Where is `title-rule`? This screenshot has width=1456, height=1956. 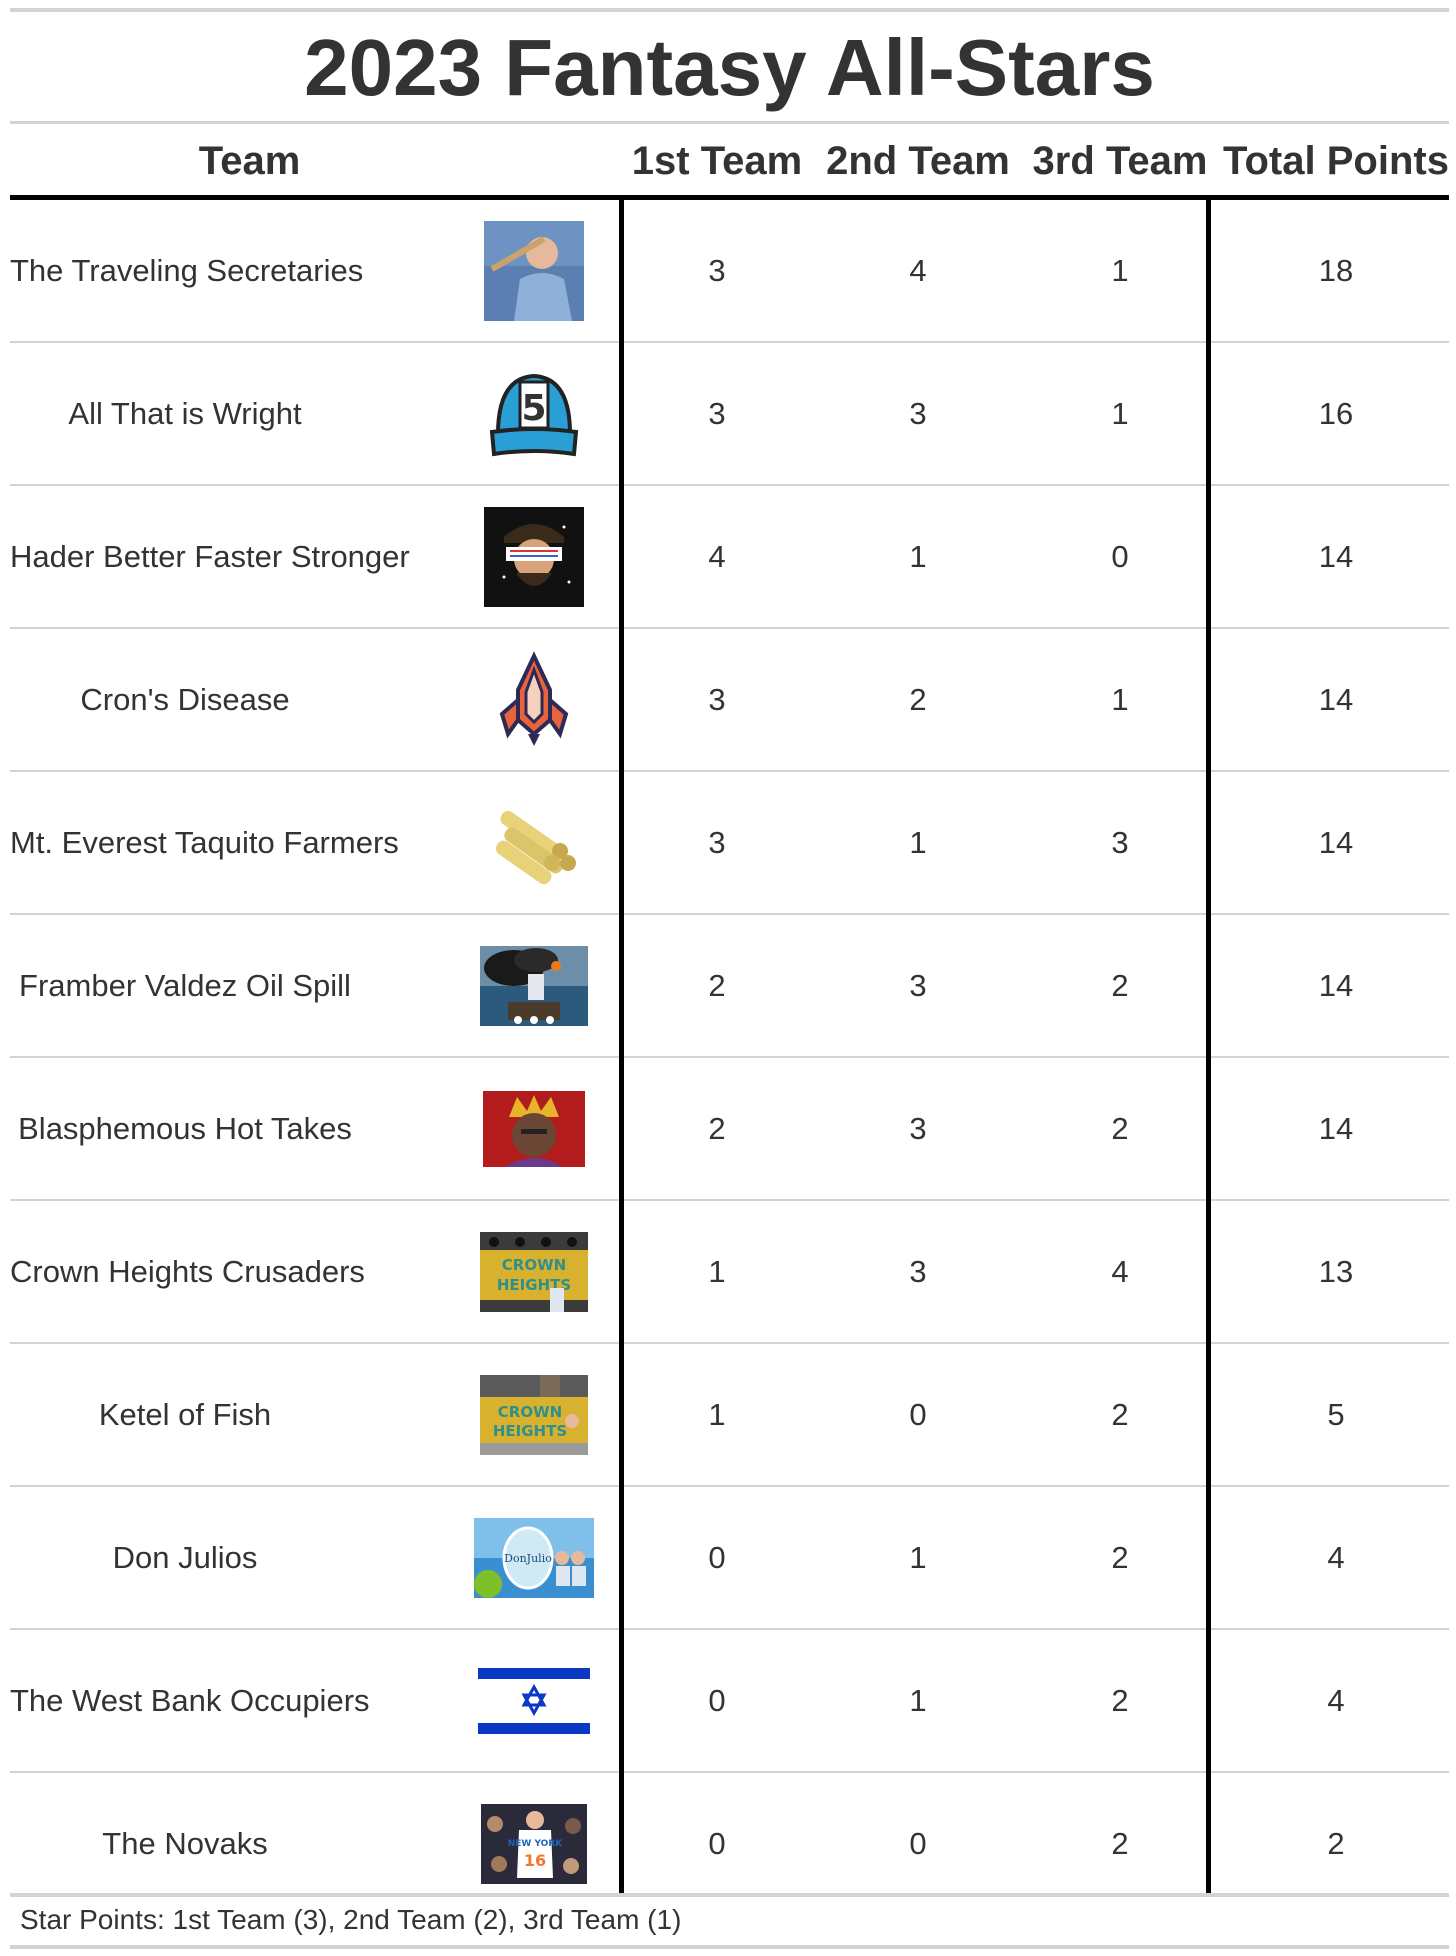 title-rule is located at coordinates (729, 122).